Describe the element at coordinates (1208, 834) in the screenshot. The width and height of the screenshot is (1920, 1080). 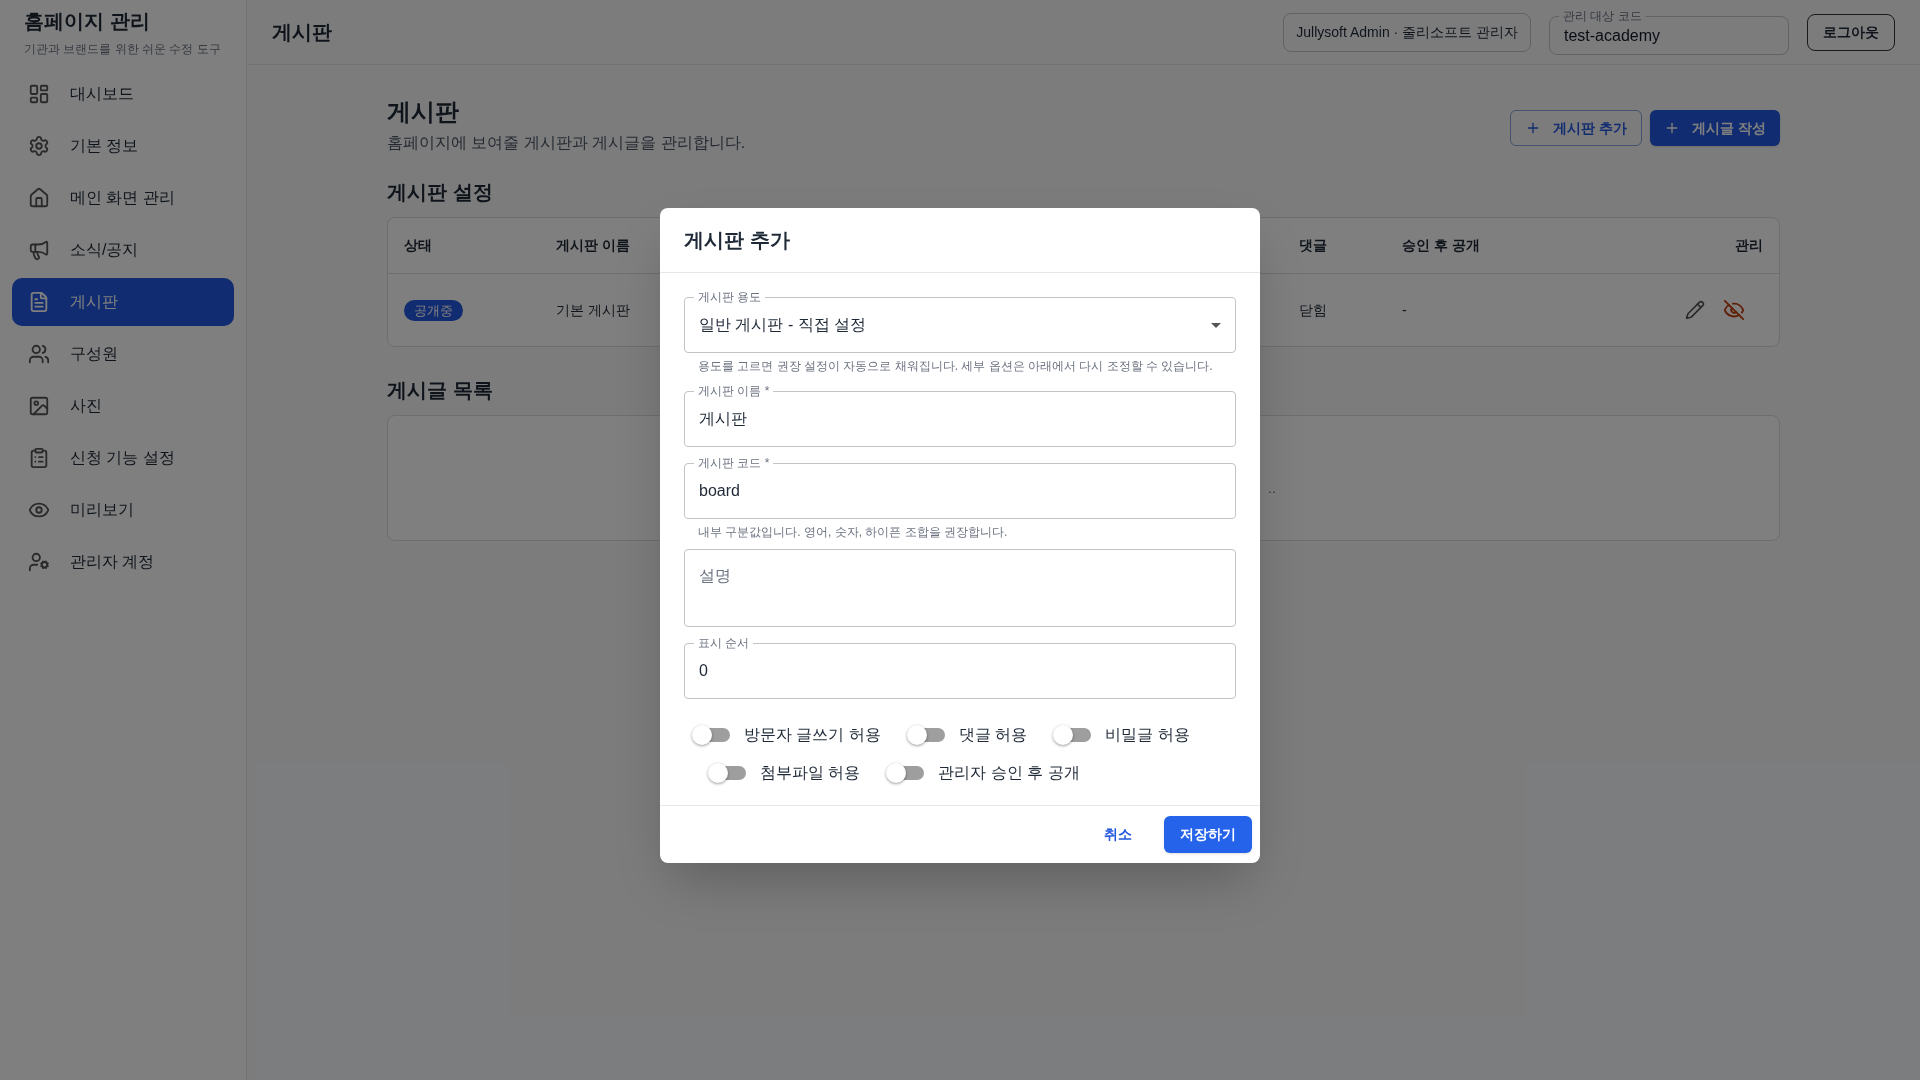
I see `save-button: 저장하기` at that location.